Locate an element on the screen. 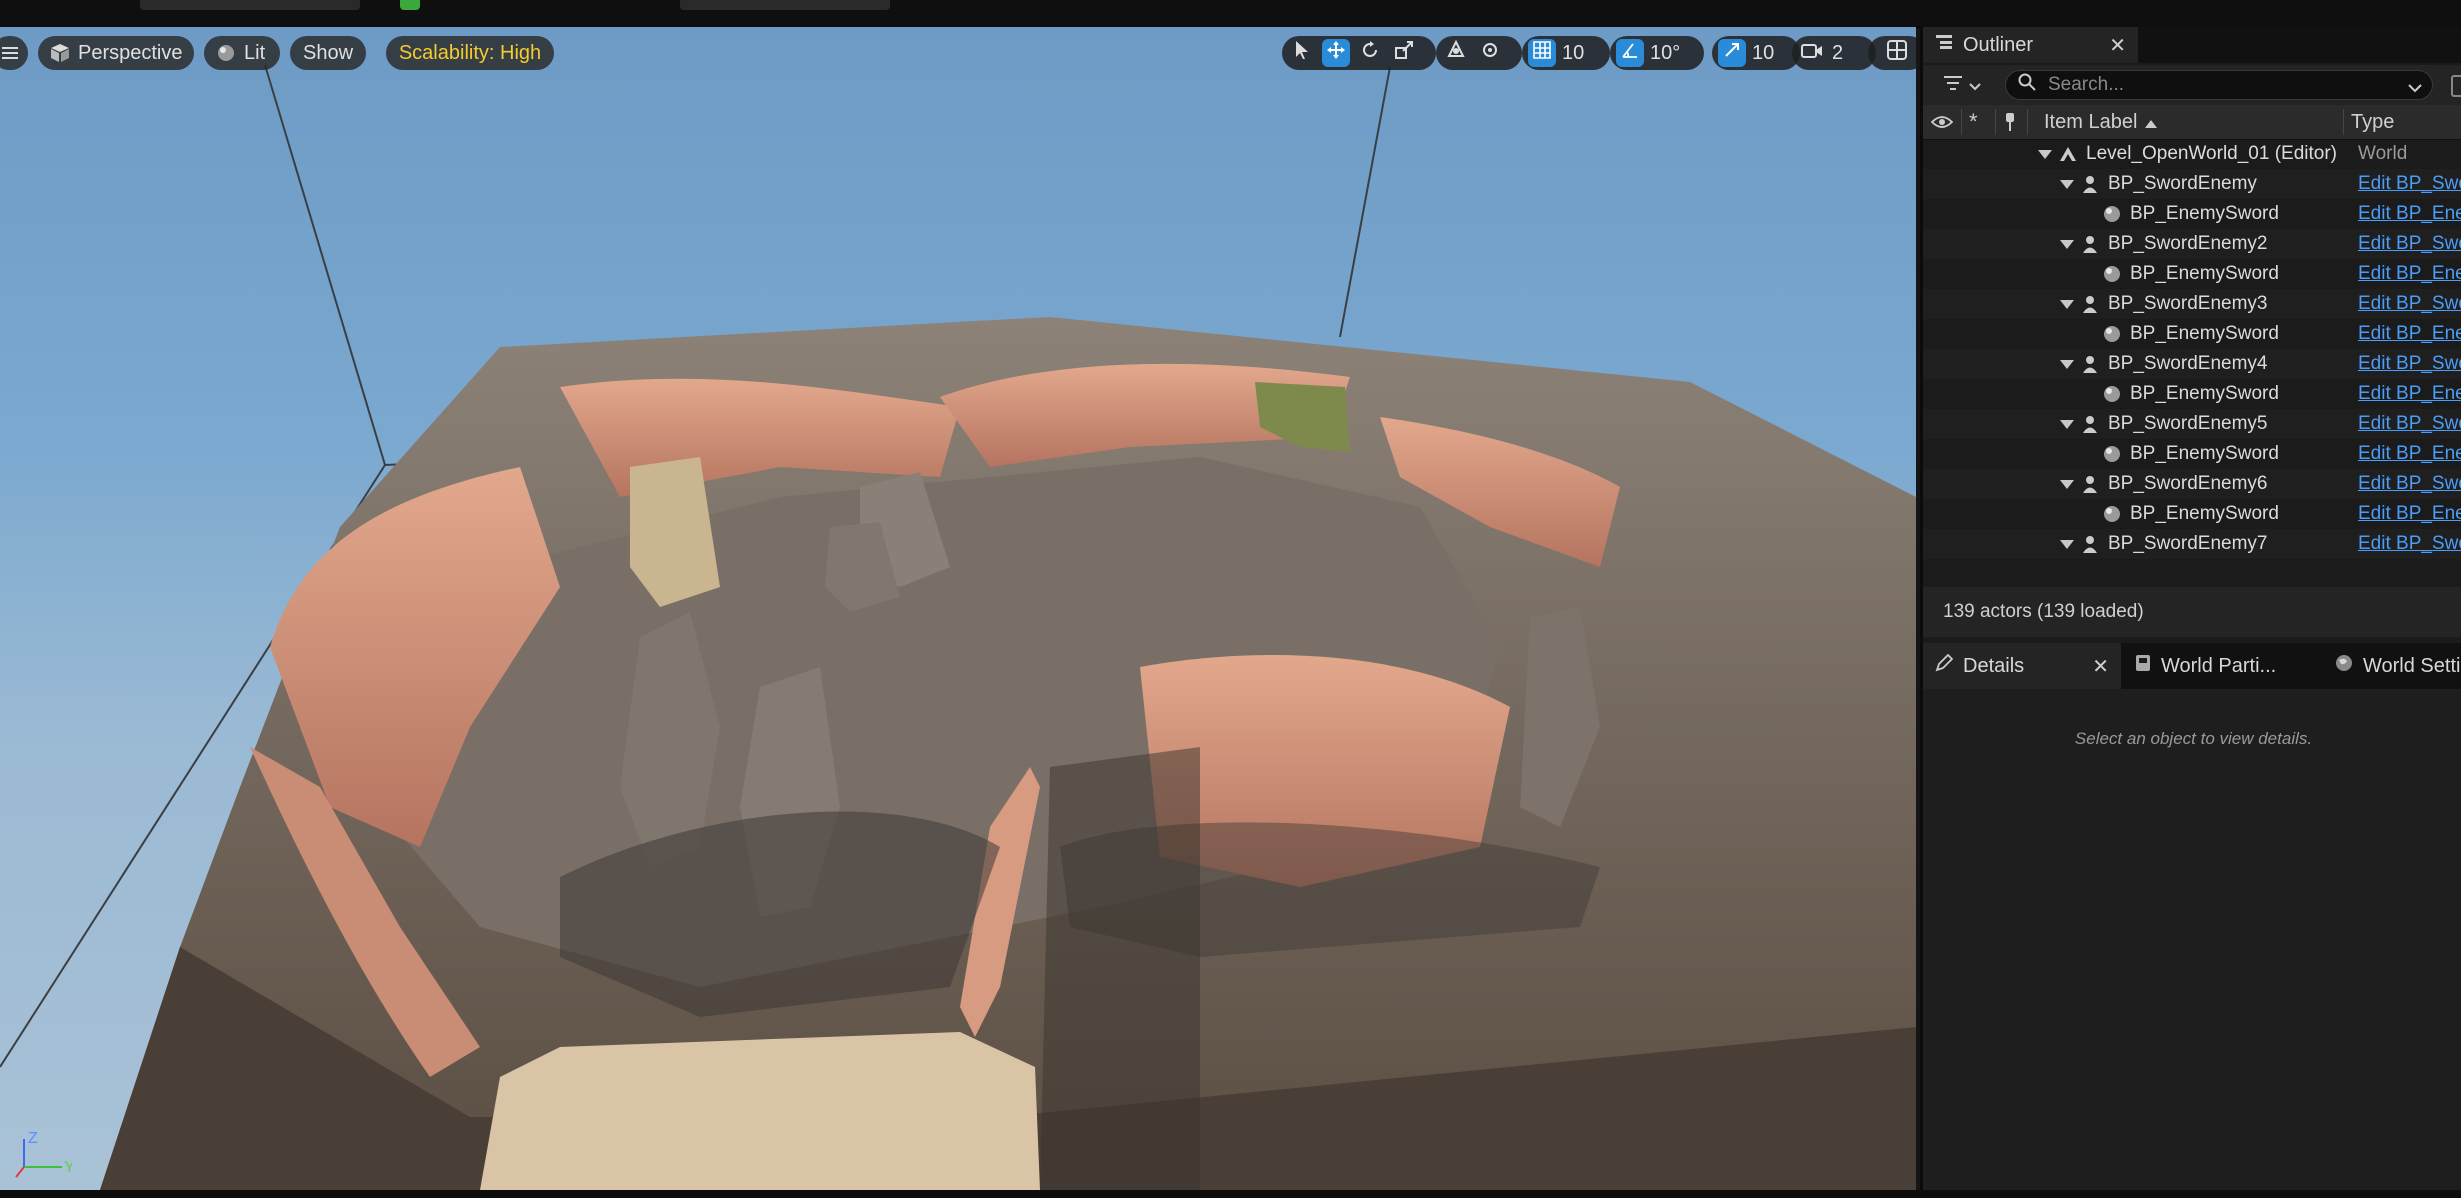 This screenshot has height=1198, width=2461. world-icon is located at coordinates (2068, 154).